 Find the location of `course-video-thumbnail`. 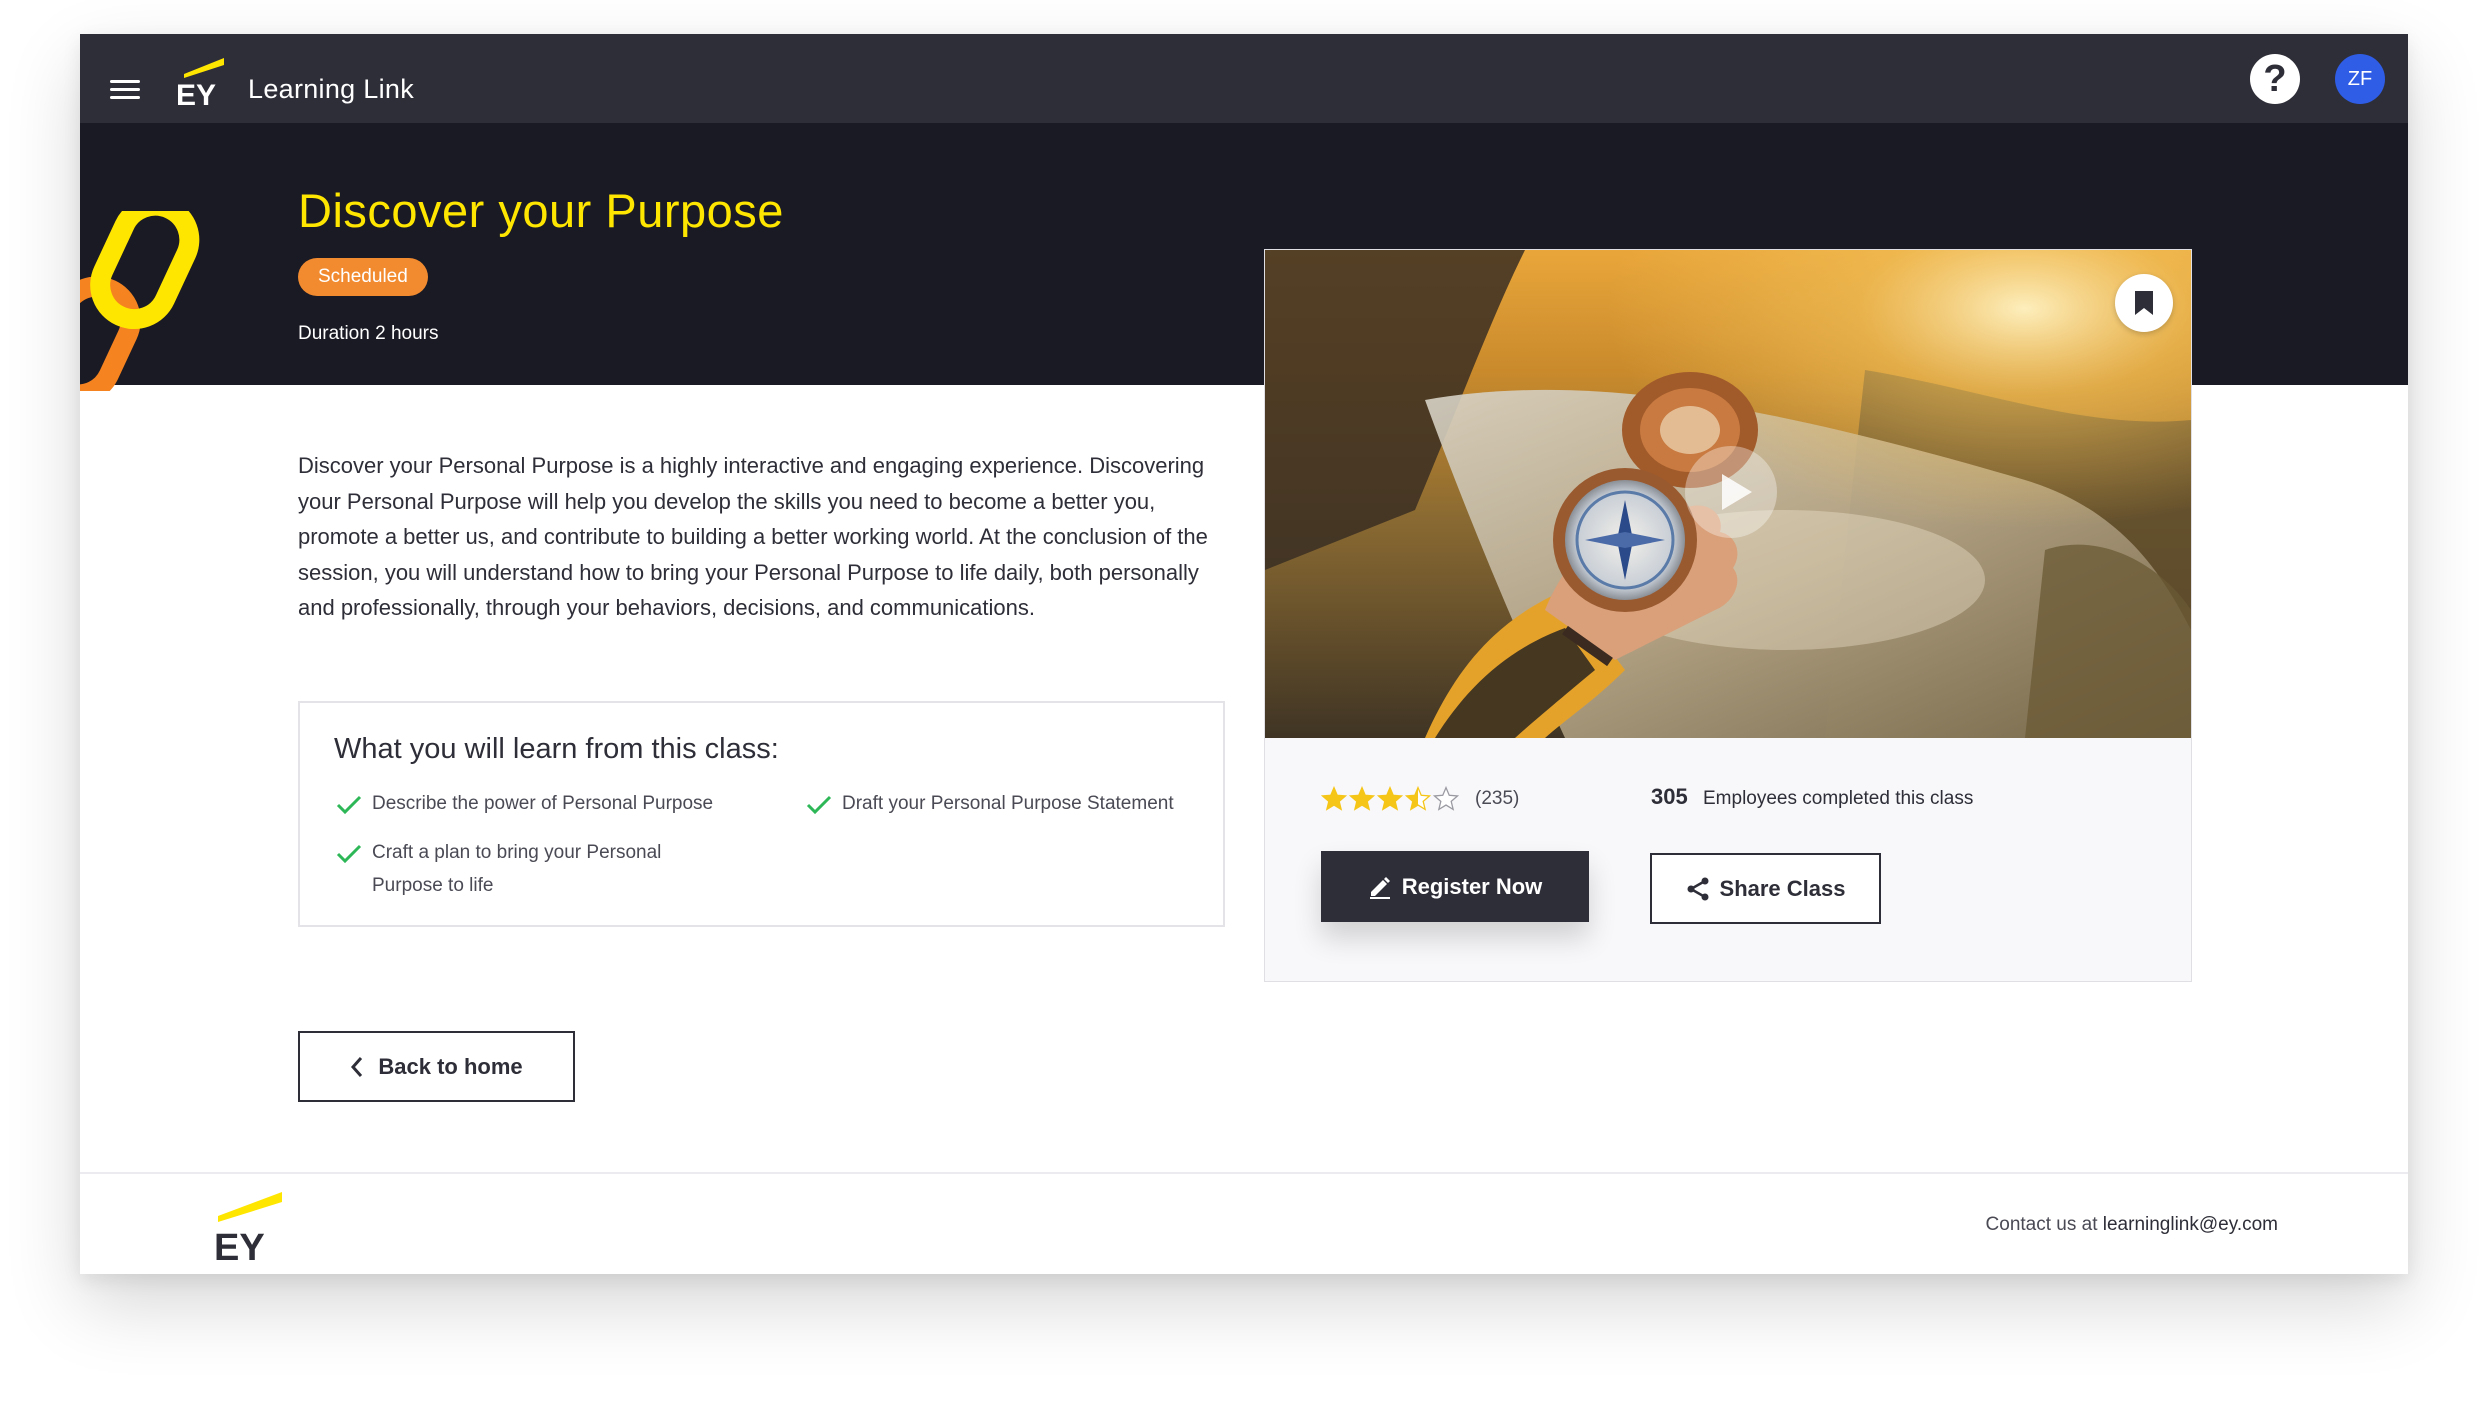

course-video-thumbnail is located at coordinates (1728, 494).